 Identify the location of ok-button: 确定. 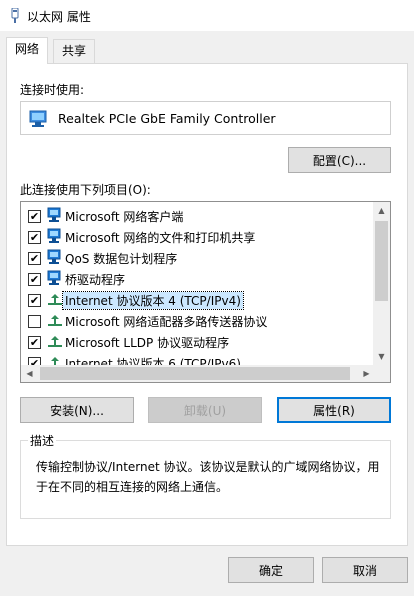
(271, 570).